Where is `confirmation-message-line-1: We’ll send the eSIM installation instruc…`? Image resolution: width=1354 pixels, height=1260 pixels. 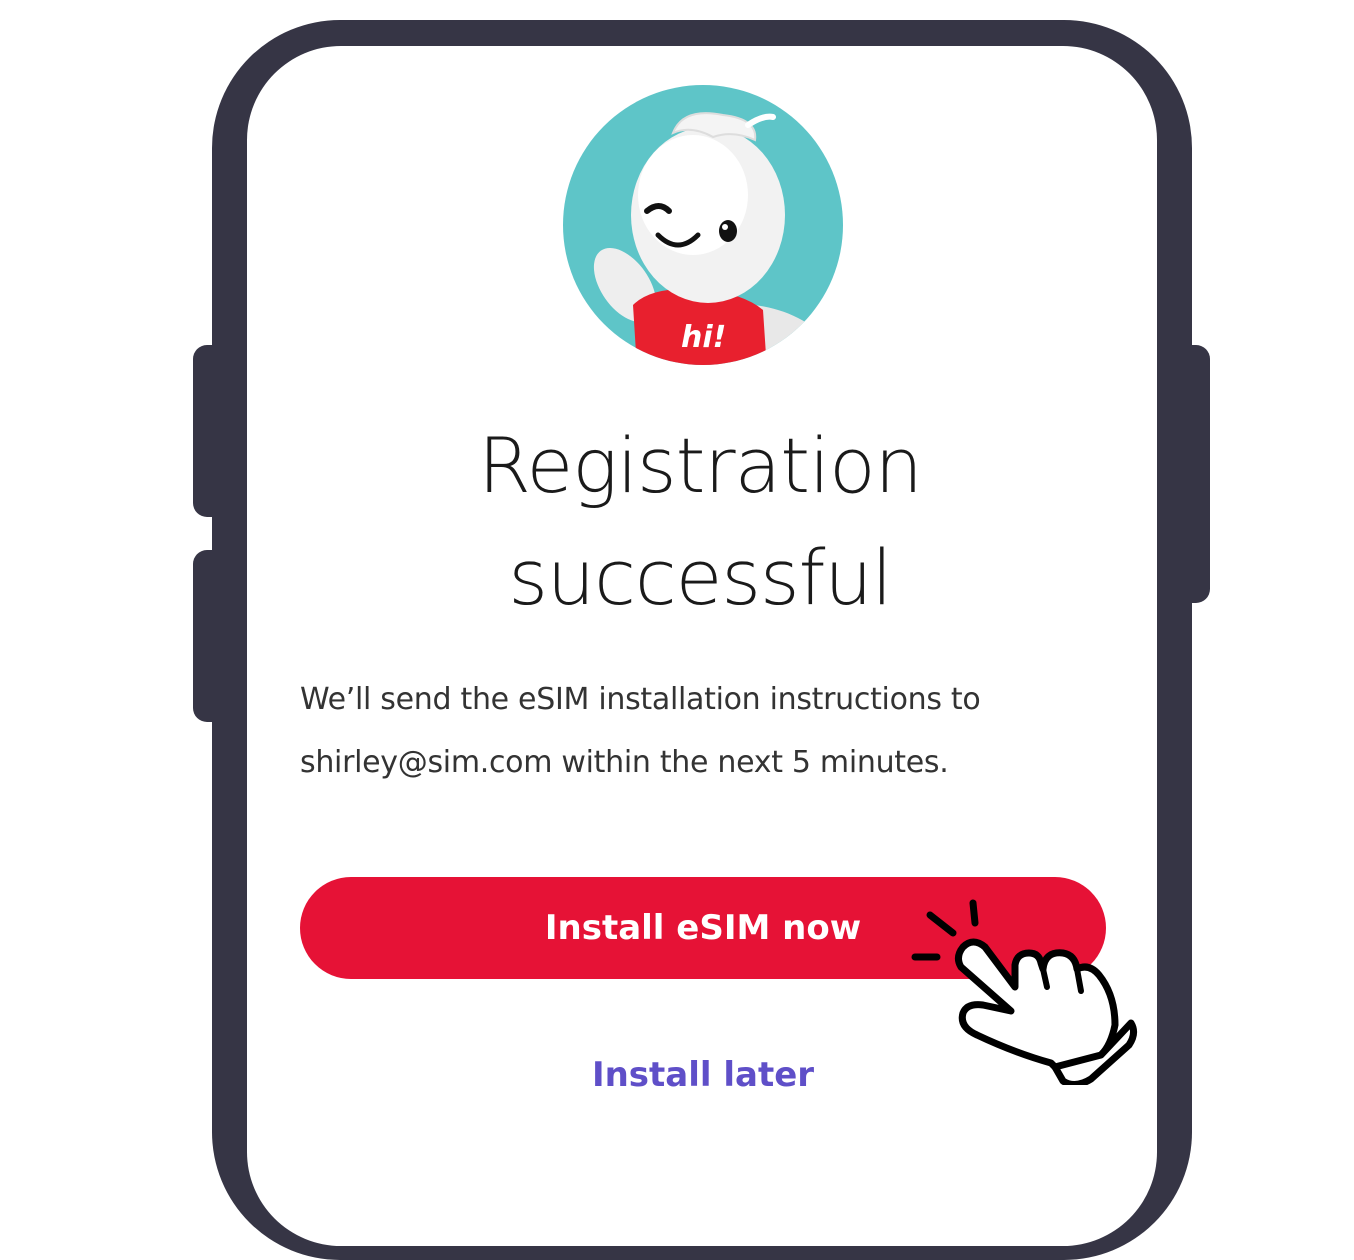
confirmation-message-line-1: We’ll send the eSIM installation instruc… is located at coordinates (640, 699).